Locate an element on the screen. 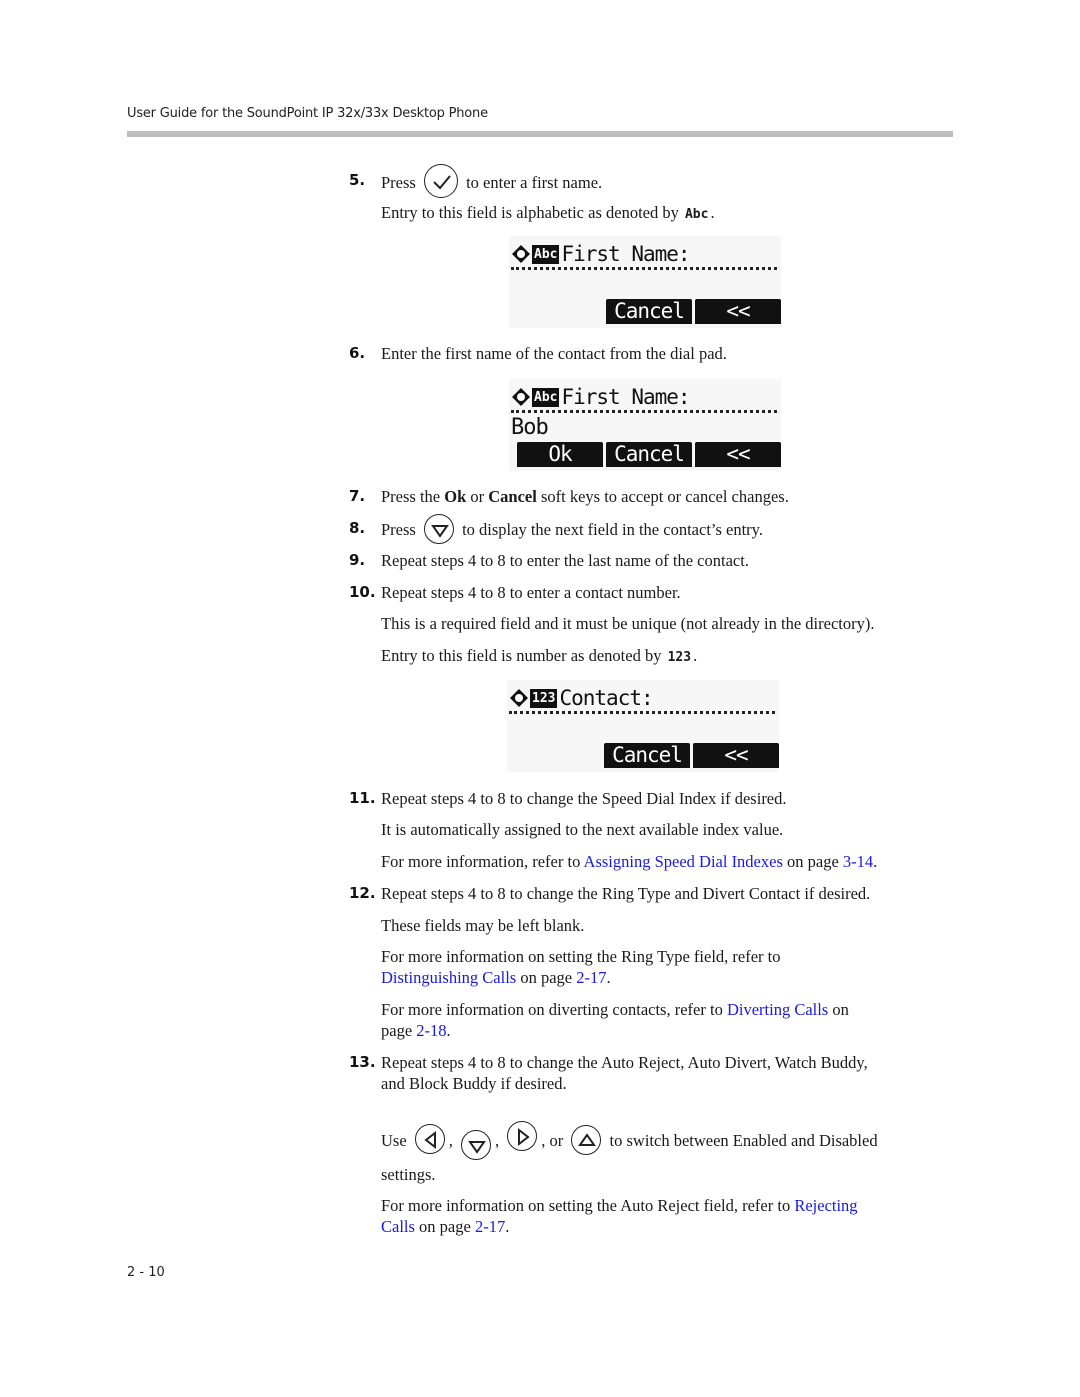 The height and width of the screenshot is (1397, 1080). page-number: 2 - 10 is located at coordinates (146, 1272).